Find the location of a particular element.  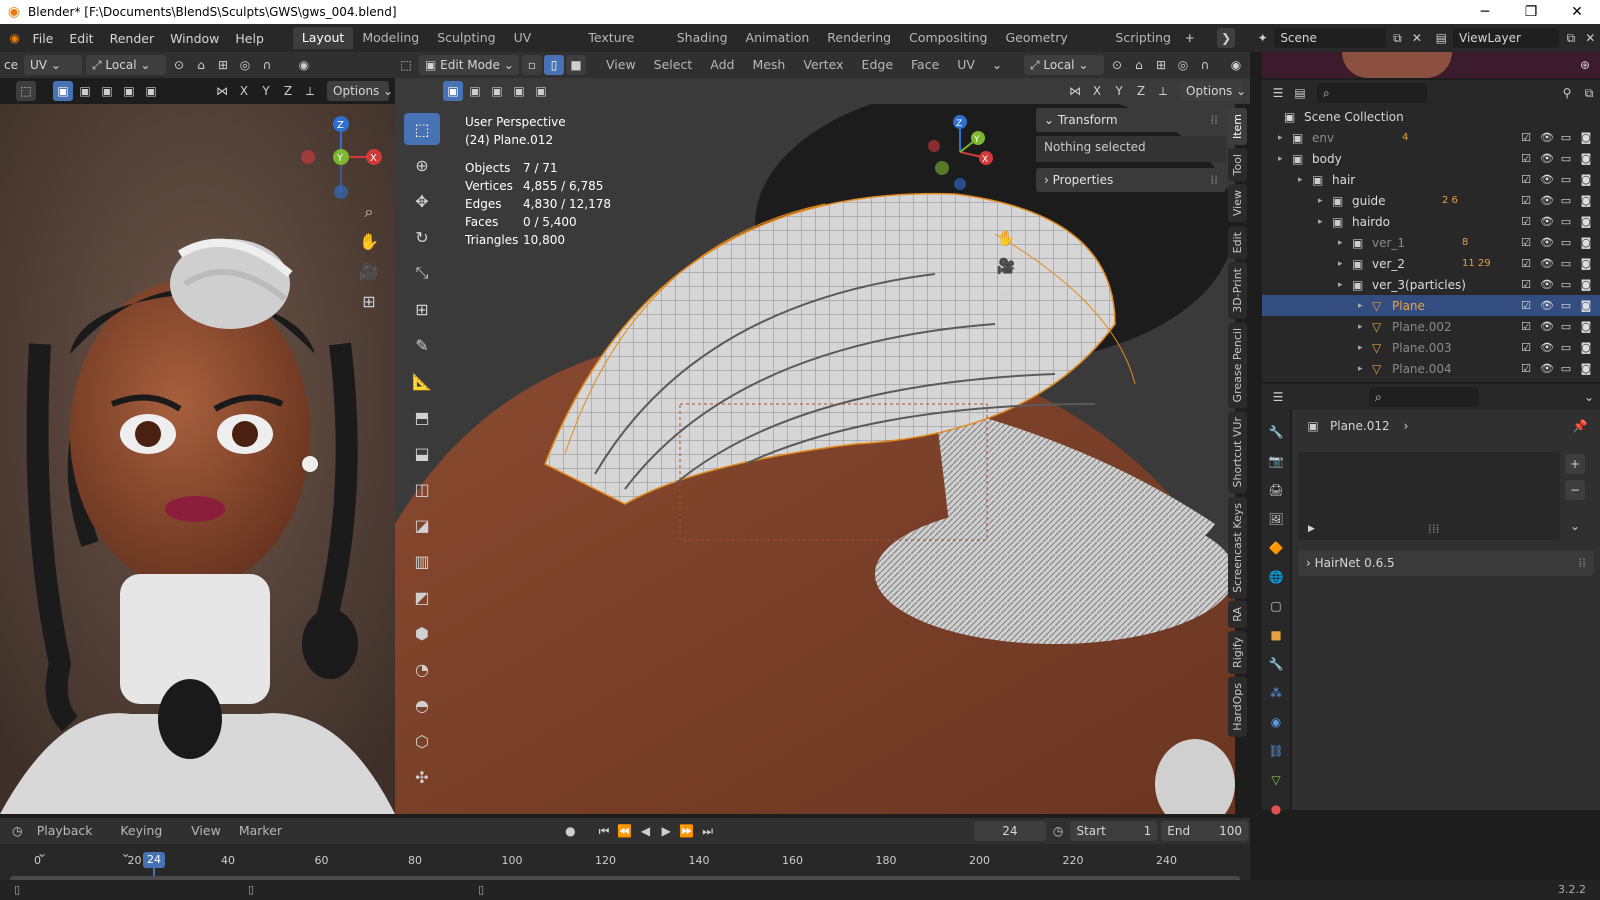

tab-compositing: Compositing is located at coordinates (948, 38).